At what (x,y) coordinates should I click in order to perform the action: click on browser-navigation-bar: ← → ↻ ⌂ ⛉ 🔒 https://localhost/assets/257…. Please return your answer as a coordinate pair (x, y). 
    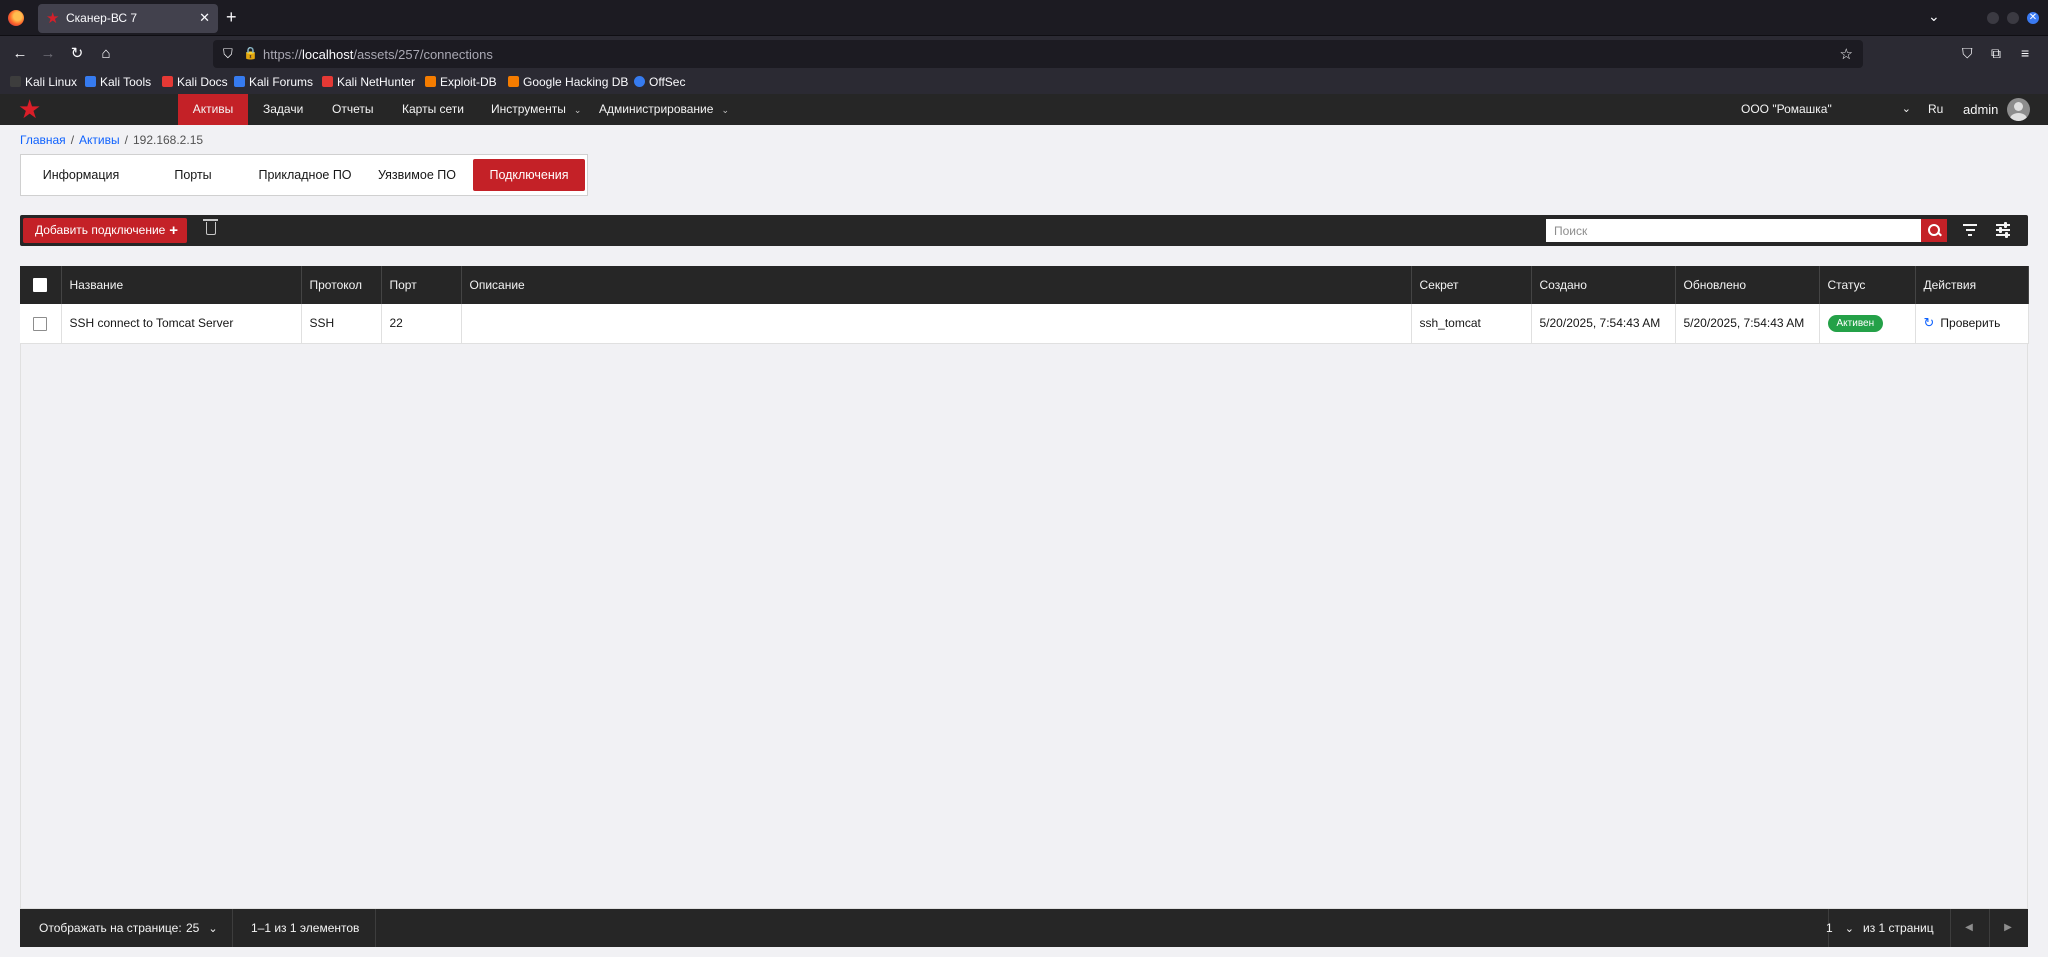
    Looking at the image, I should click on (1024, 54).